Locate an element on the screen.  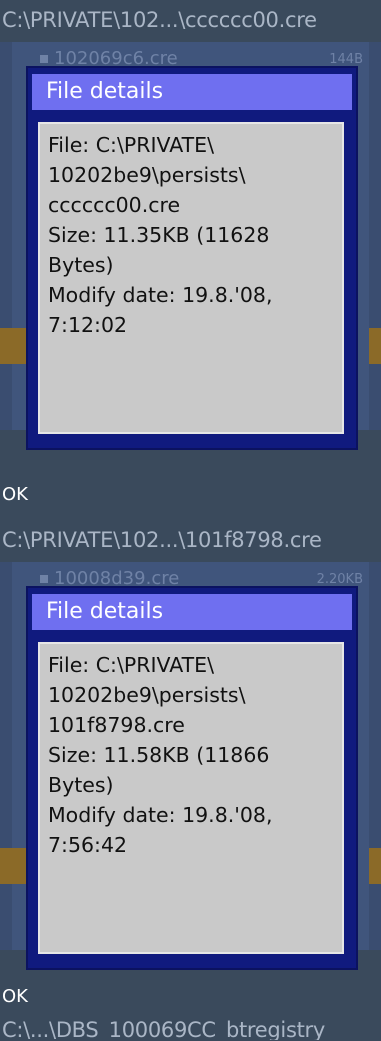
list-item: 10008d39.cre is located at coordinates (109, 578).